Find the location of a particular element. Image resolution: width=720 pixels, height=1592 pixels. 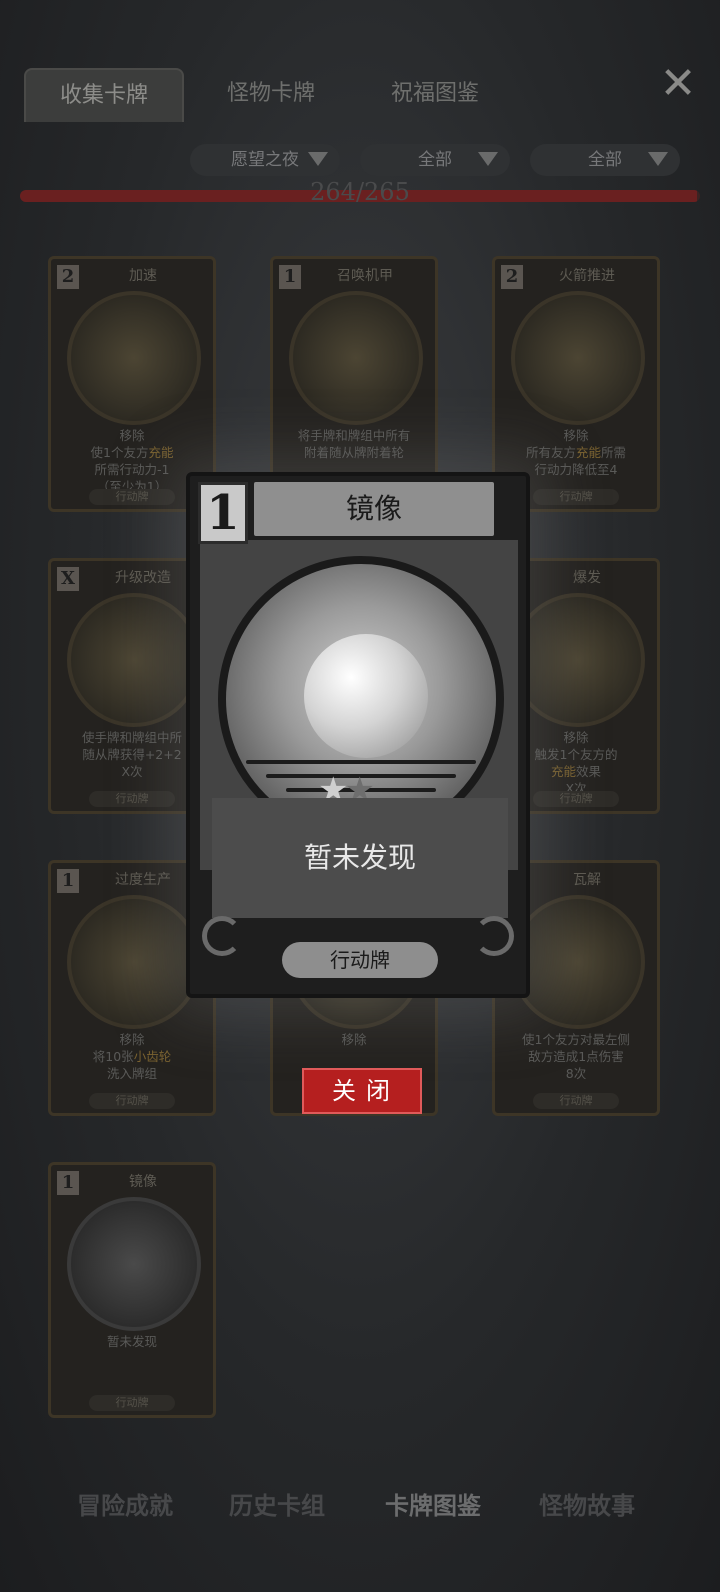

desc-text: 使手牌和牌组中所 随从牌获得+2+2 X次 is located at coordinates (131, 754).